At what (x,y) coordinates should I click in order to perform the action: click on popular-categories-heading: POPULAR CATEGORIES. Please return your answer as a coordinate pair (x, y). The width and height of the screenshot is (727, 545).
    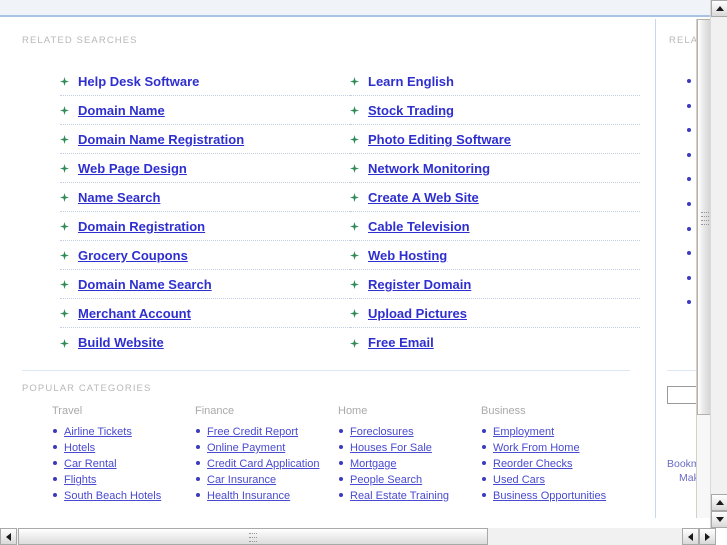
    Looking at the image, I should click on (87, 388).